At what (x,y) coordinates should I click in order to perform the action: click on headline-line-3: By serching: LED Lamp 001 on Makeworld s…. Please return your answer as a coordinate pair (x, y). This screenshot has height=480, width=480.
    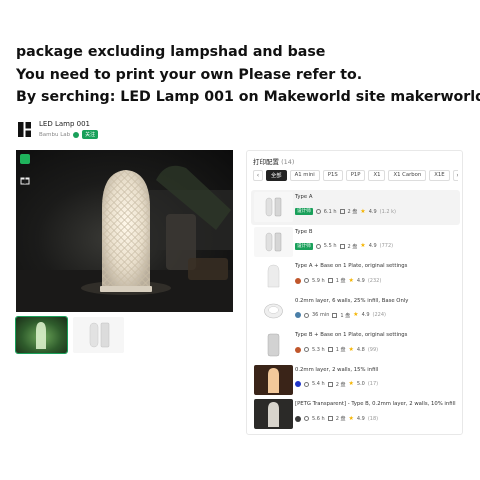
    Looking at the image, I should click on (248, 97).